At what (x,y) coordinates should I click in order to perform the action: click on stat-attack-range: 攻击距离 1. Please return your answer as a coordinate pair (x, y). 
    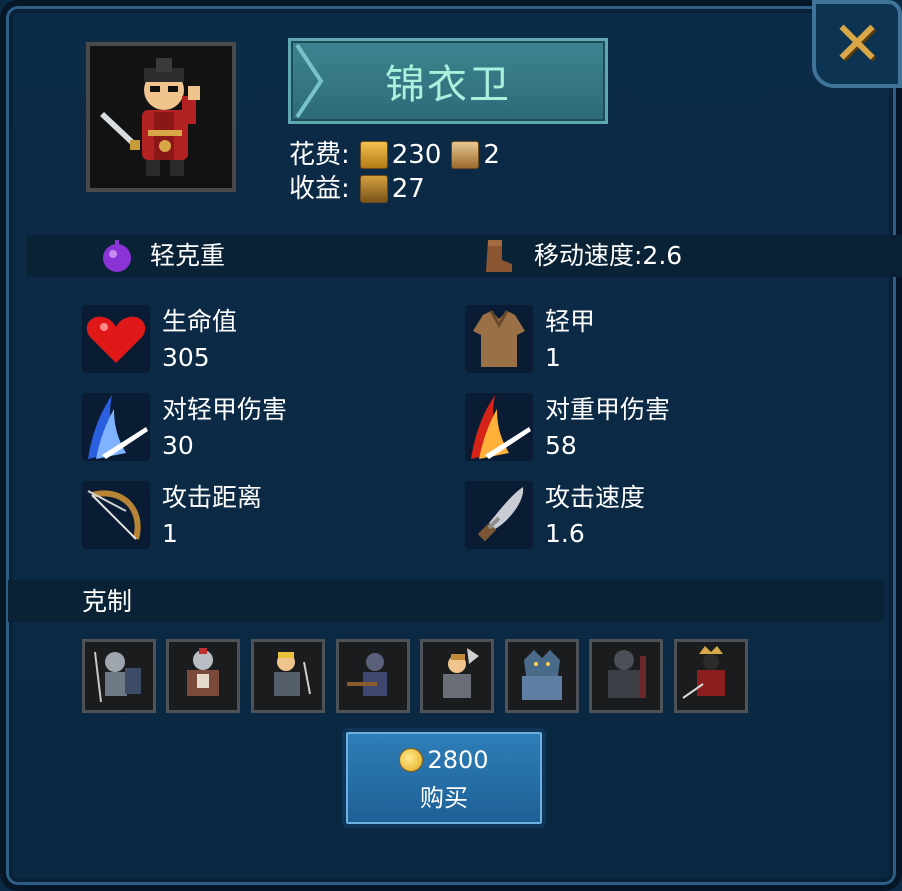
    Looking at the image, I should click on (232, 516).